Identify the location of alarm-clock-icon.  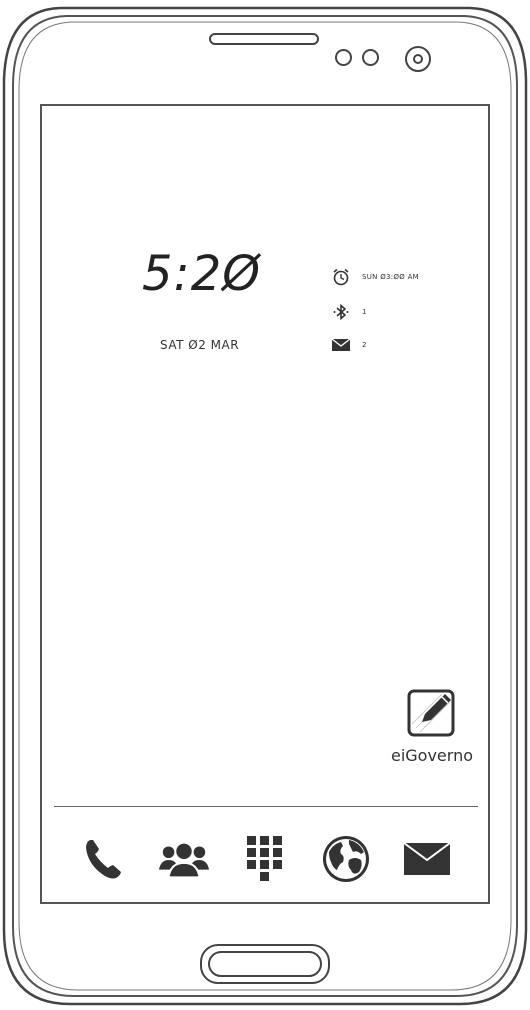
(341, 277).